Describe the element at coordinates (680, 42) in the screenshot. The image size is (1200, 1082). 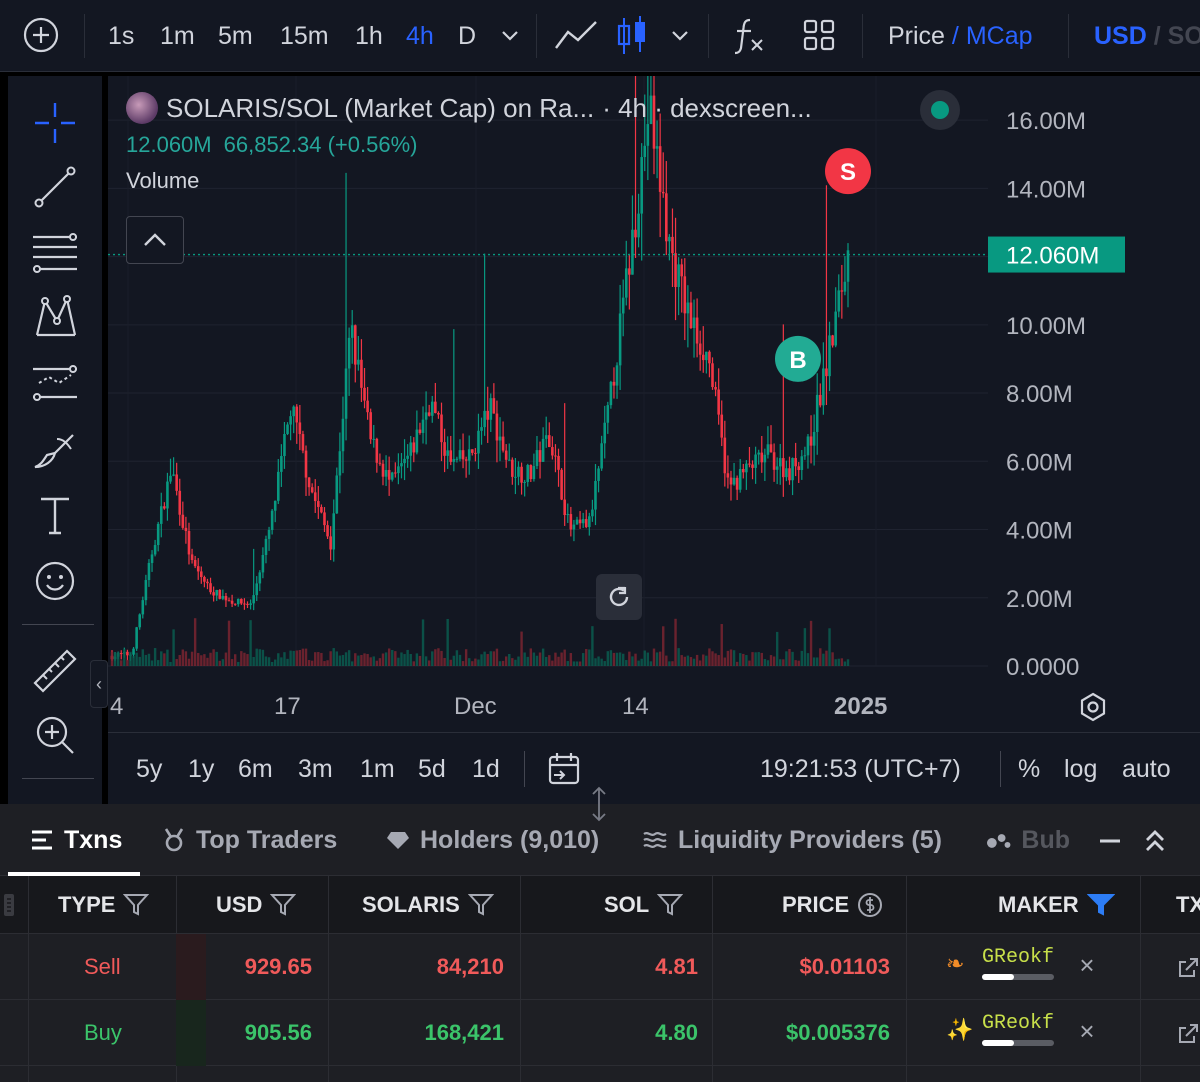
I see `chart-type-dropdown` at that location.